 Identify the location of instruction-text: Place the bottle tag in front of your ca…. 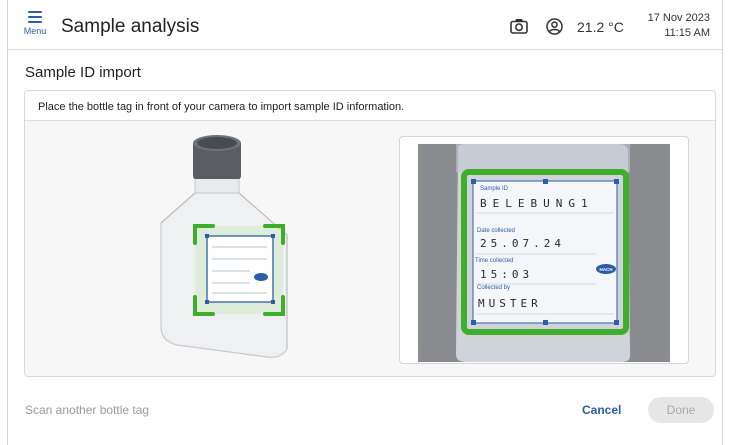
(221, 107).